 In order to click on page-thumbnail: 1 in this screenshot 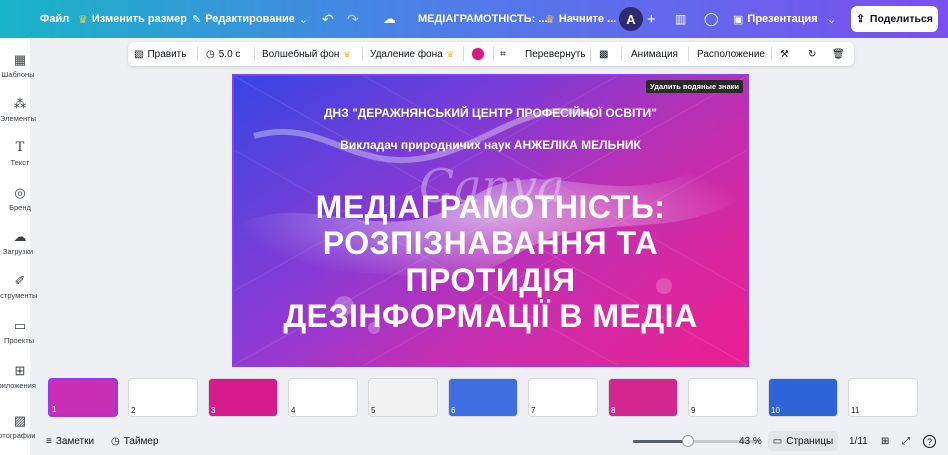, I will do `click(83, 397)`.